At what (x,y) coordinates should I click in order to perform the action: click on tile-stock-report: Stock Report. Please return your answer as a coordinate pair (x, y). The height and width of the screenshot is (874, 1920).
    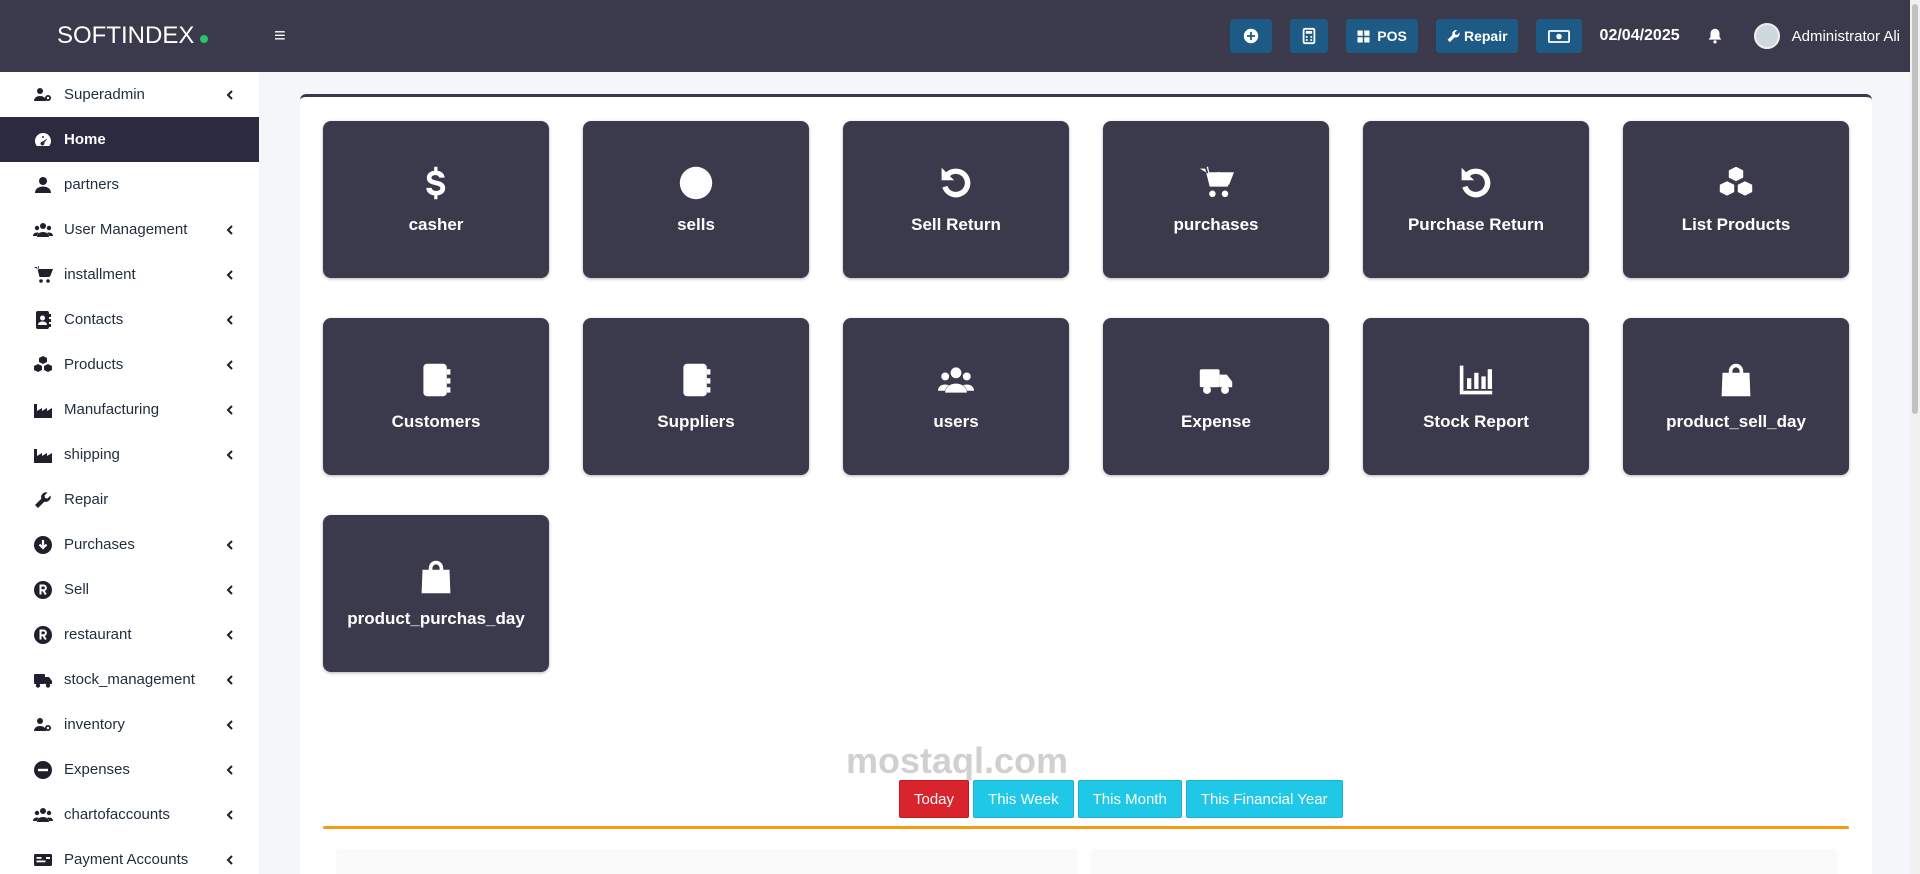
    Looking at the image, I should click on (1476, 396).